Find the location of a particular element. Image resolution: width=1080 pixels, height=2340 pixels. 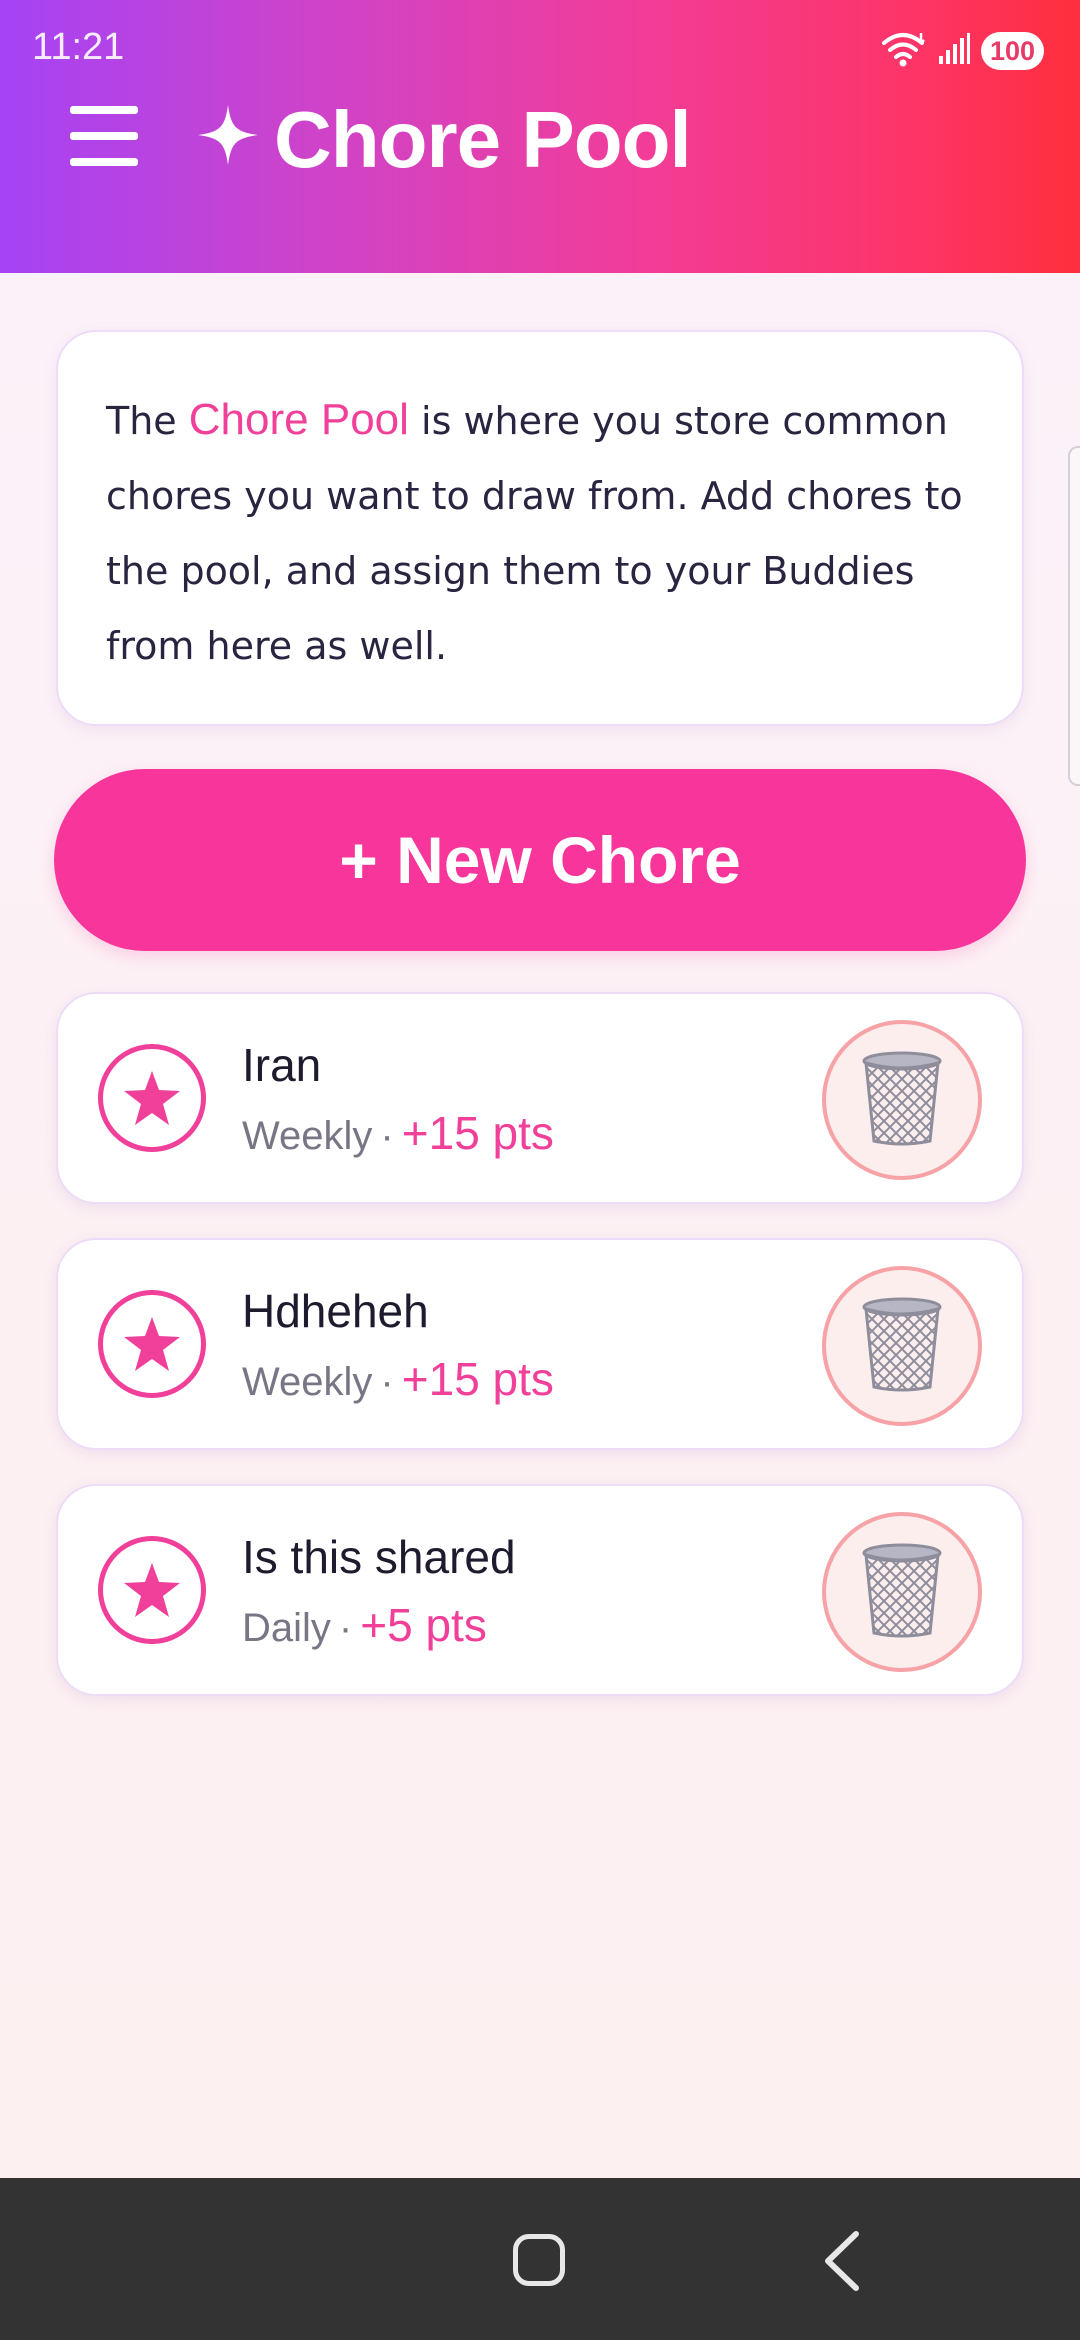

status-icons: 100 is located at coordinates (962, 51).